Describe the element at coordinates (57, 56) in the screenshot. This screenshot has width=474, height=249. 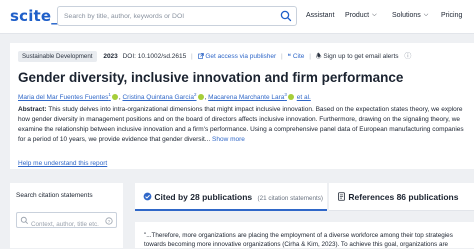
I see `category-badge: Sustainable Development` at that location.